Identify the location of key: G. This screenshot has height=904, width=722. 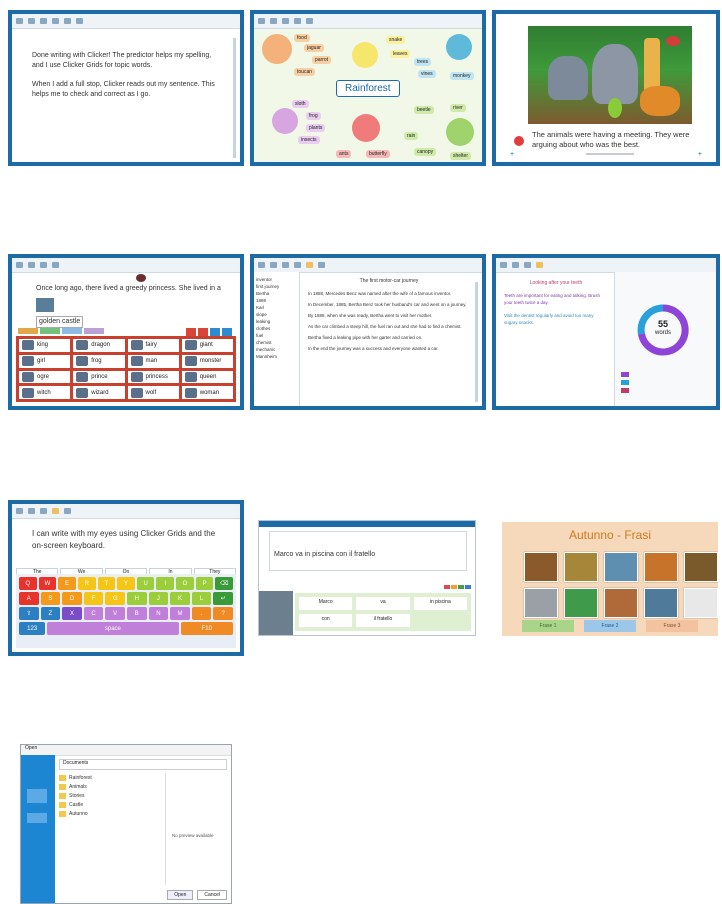
(115, 598).